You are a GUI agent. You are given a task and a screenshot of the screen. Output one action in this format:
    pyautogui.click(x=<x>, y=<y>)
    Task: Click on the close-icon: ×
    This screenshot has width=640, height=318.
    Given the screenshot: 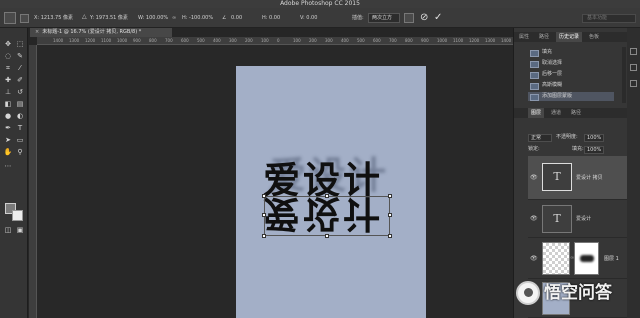 What is the action you would take?
    pyautogui.click(x=37, y=32)
    